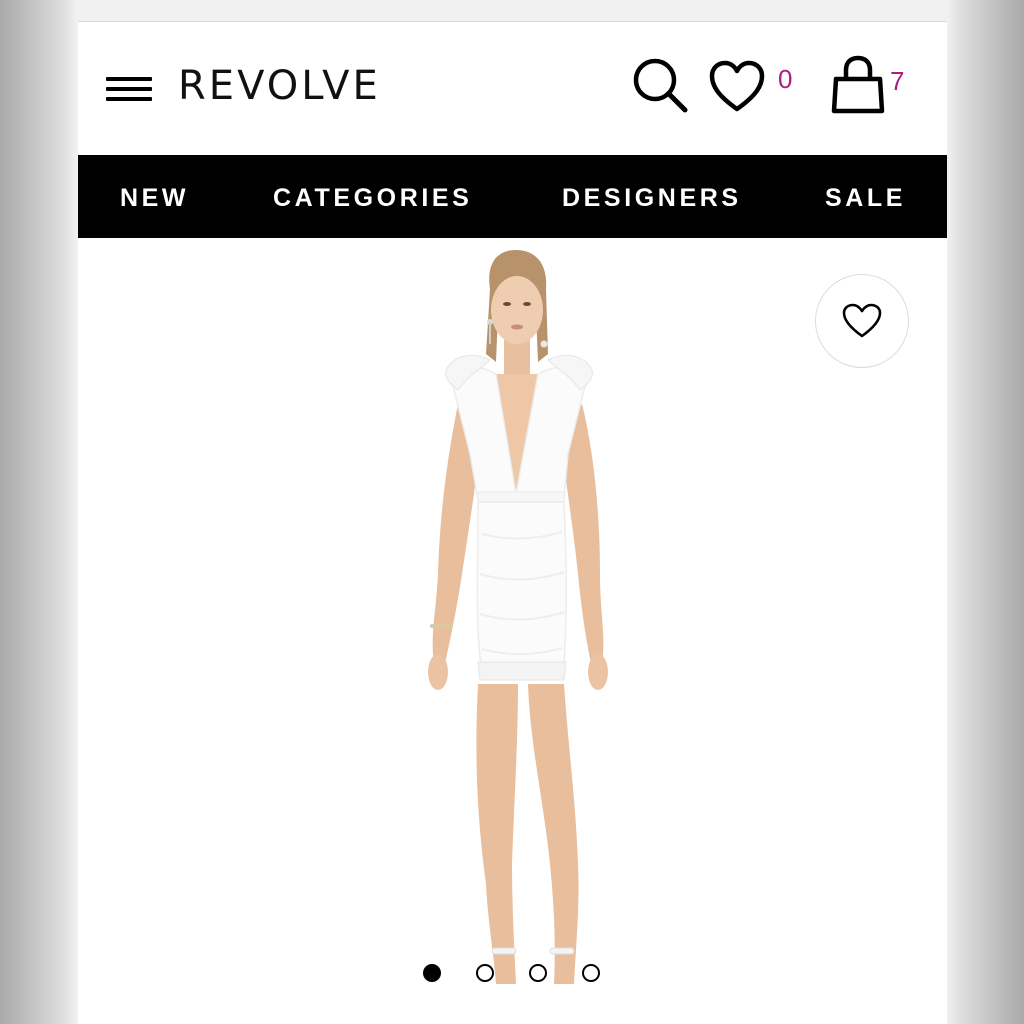 The width and height of the screenshot is (1024, 1024). I want to click on wishlist-heart-icon, so click(862, 320).